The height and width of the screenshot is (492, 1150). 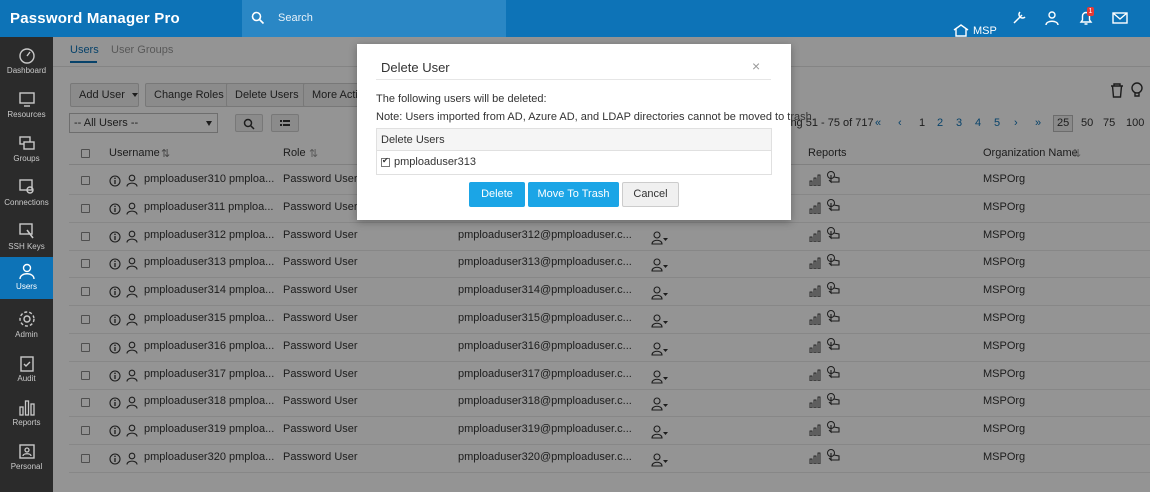 I want to click on delete-user-name: pmploaduser313, so click(x=435, y=162).